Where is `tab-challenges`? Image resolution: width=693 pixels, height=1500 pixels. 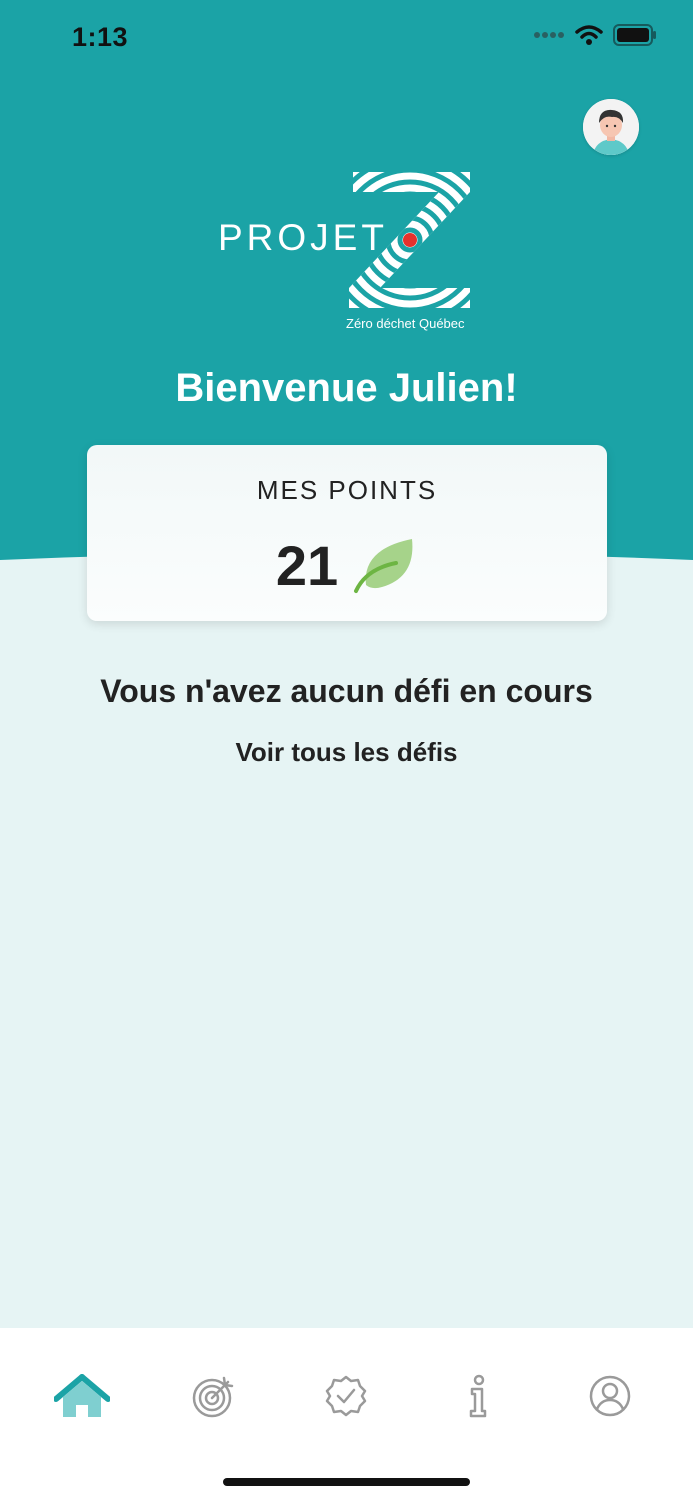
tab-challenges is located at coordinates (214, 1396).